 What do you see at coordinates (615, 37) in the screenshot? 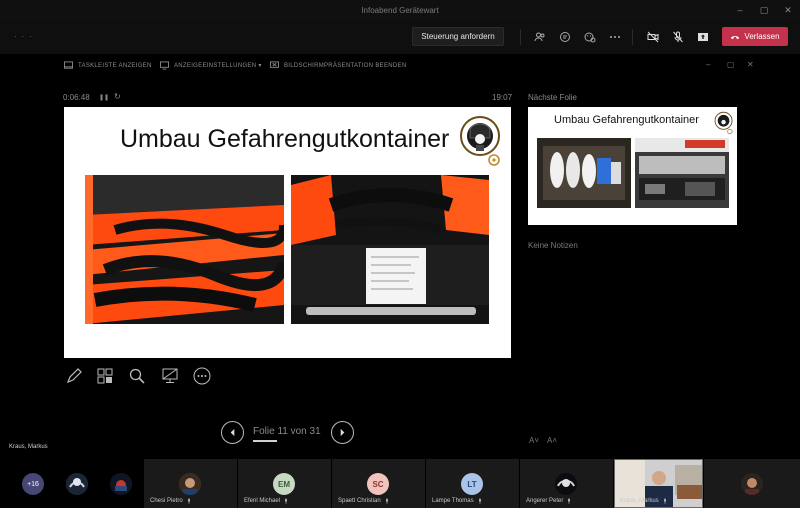
I see `more-icon` at bounding box center [615, 37].